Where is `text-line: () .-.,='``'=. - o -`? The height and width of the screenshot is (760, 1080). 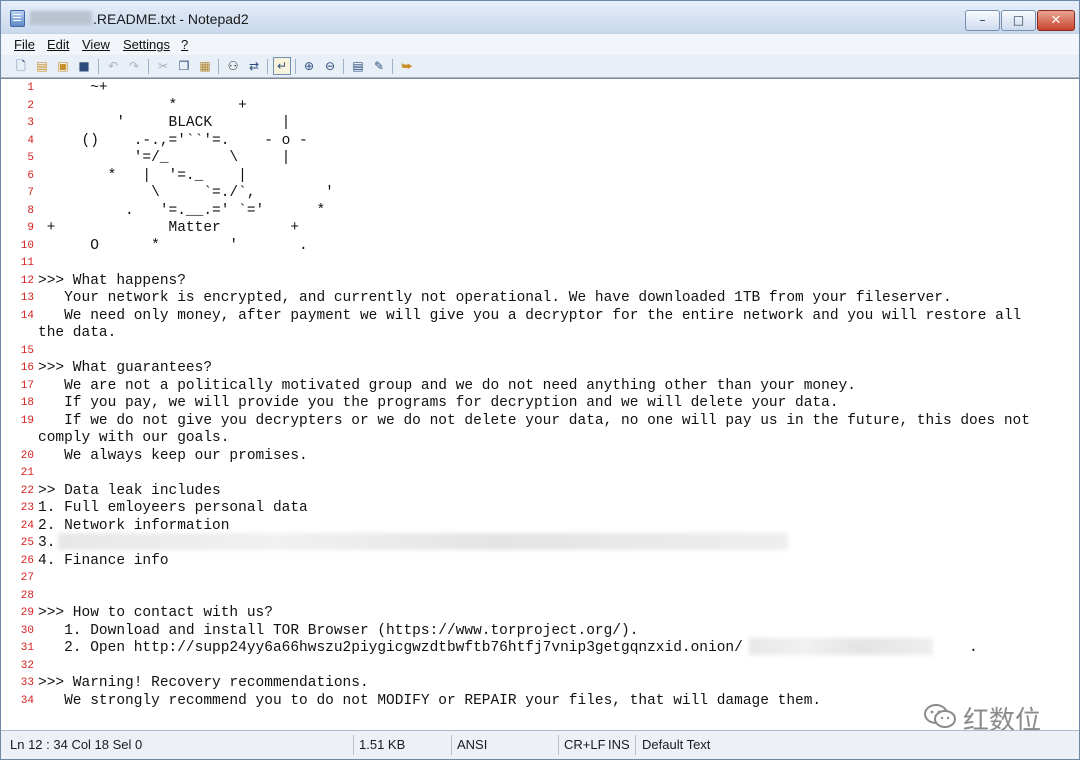
text-line: () .-.,='``'=. - o - is located at coordinates (173, 141).